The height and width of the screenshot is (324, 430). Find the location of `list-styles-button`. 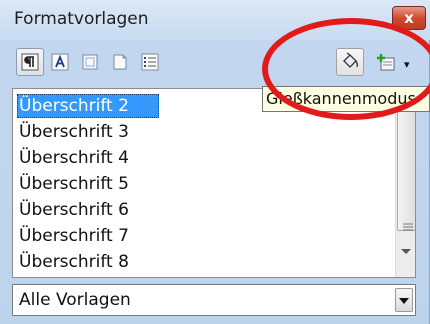

list-styles-button is located at coordinates (150, 62).